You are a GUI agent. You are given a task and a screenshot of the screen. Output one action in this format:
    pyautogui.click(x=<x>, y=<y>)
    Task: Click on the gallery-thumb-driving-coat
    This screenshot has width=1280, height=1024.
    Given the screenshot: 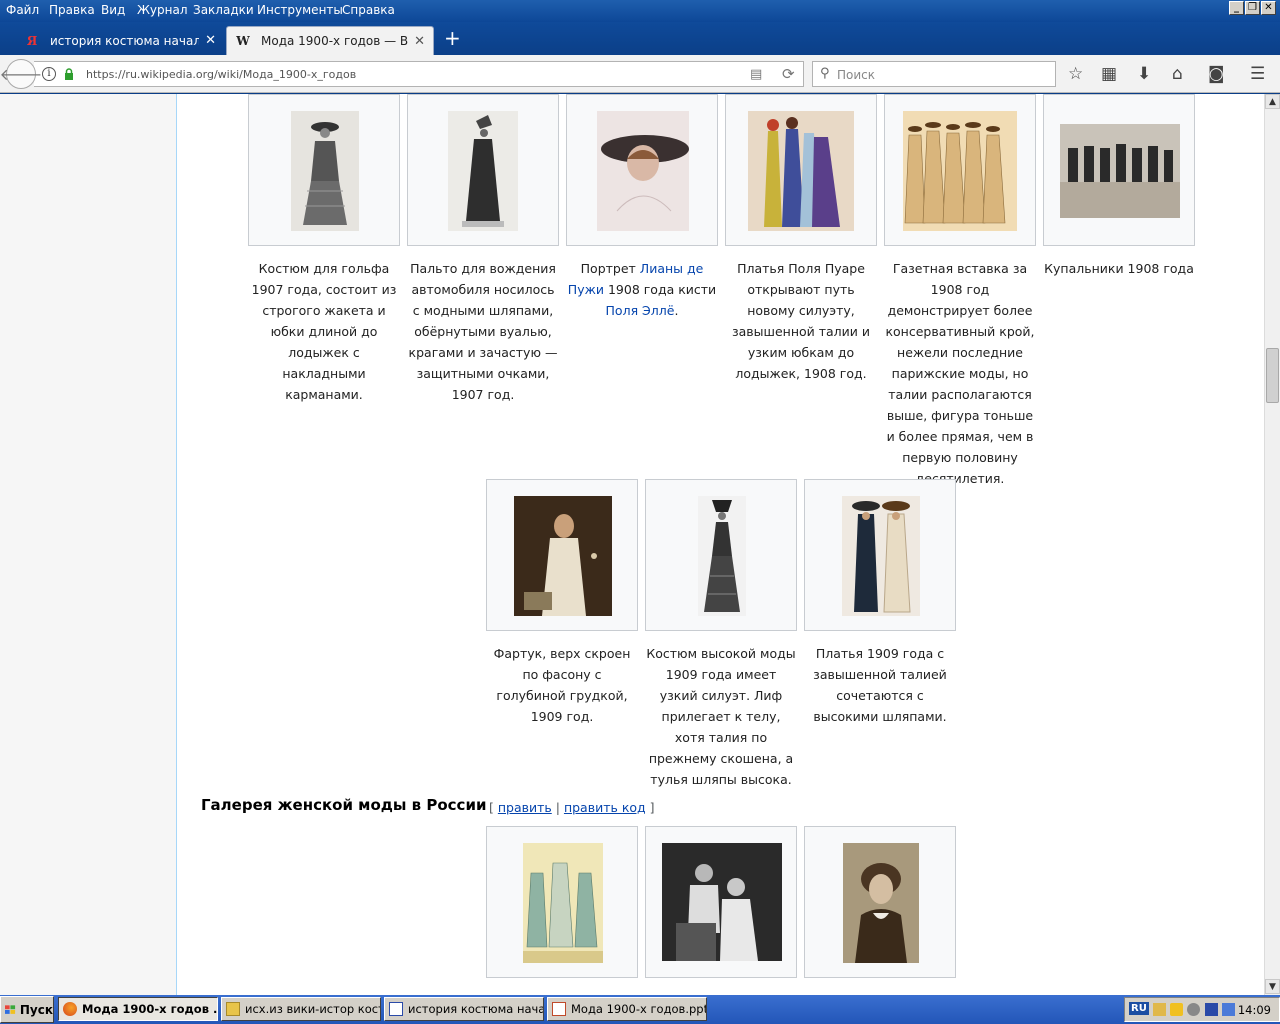 What is the action you would take?
    pyautogui.click(x=483, y=170)
    